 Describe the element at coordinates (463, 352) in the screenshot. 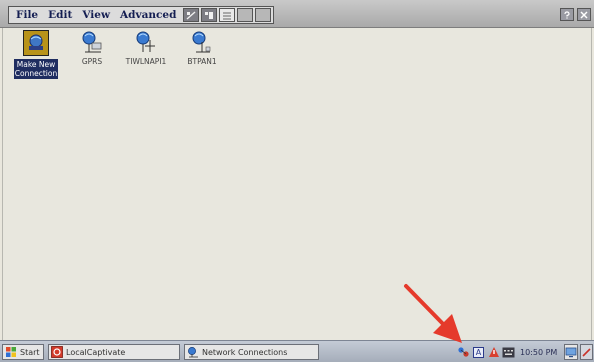

I see `network-status-icon` at that location.